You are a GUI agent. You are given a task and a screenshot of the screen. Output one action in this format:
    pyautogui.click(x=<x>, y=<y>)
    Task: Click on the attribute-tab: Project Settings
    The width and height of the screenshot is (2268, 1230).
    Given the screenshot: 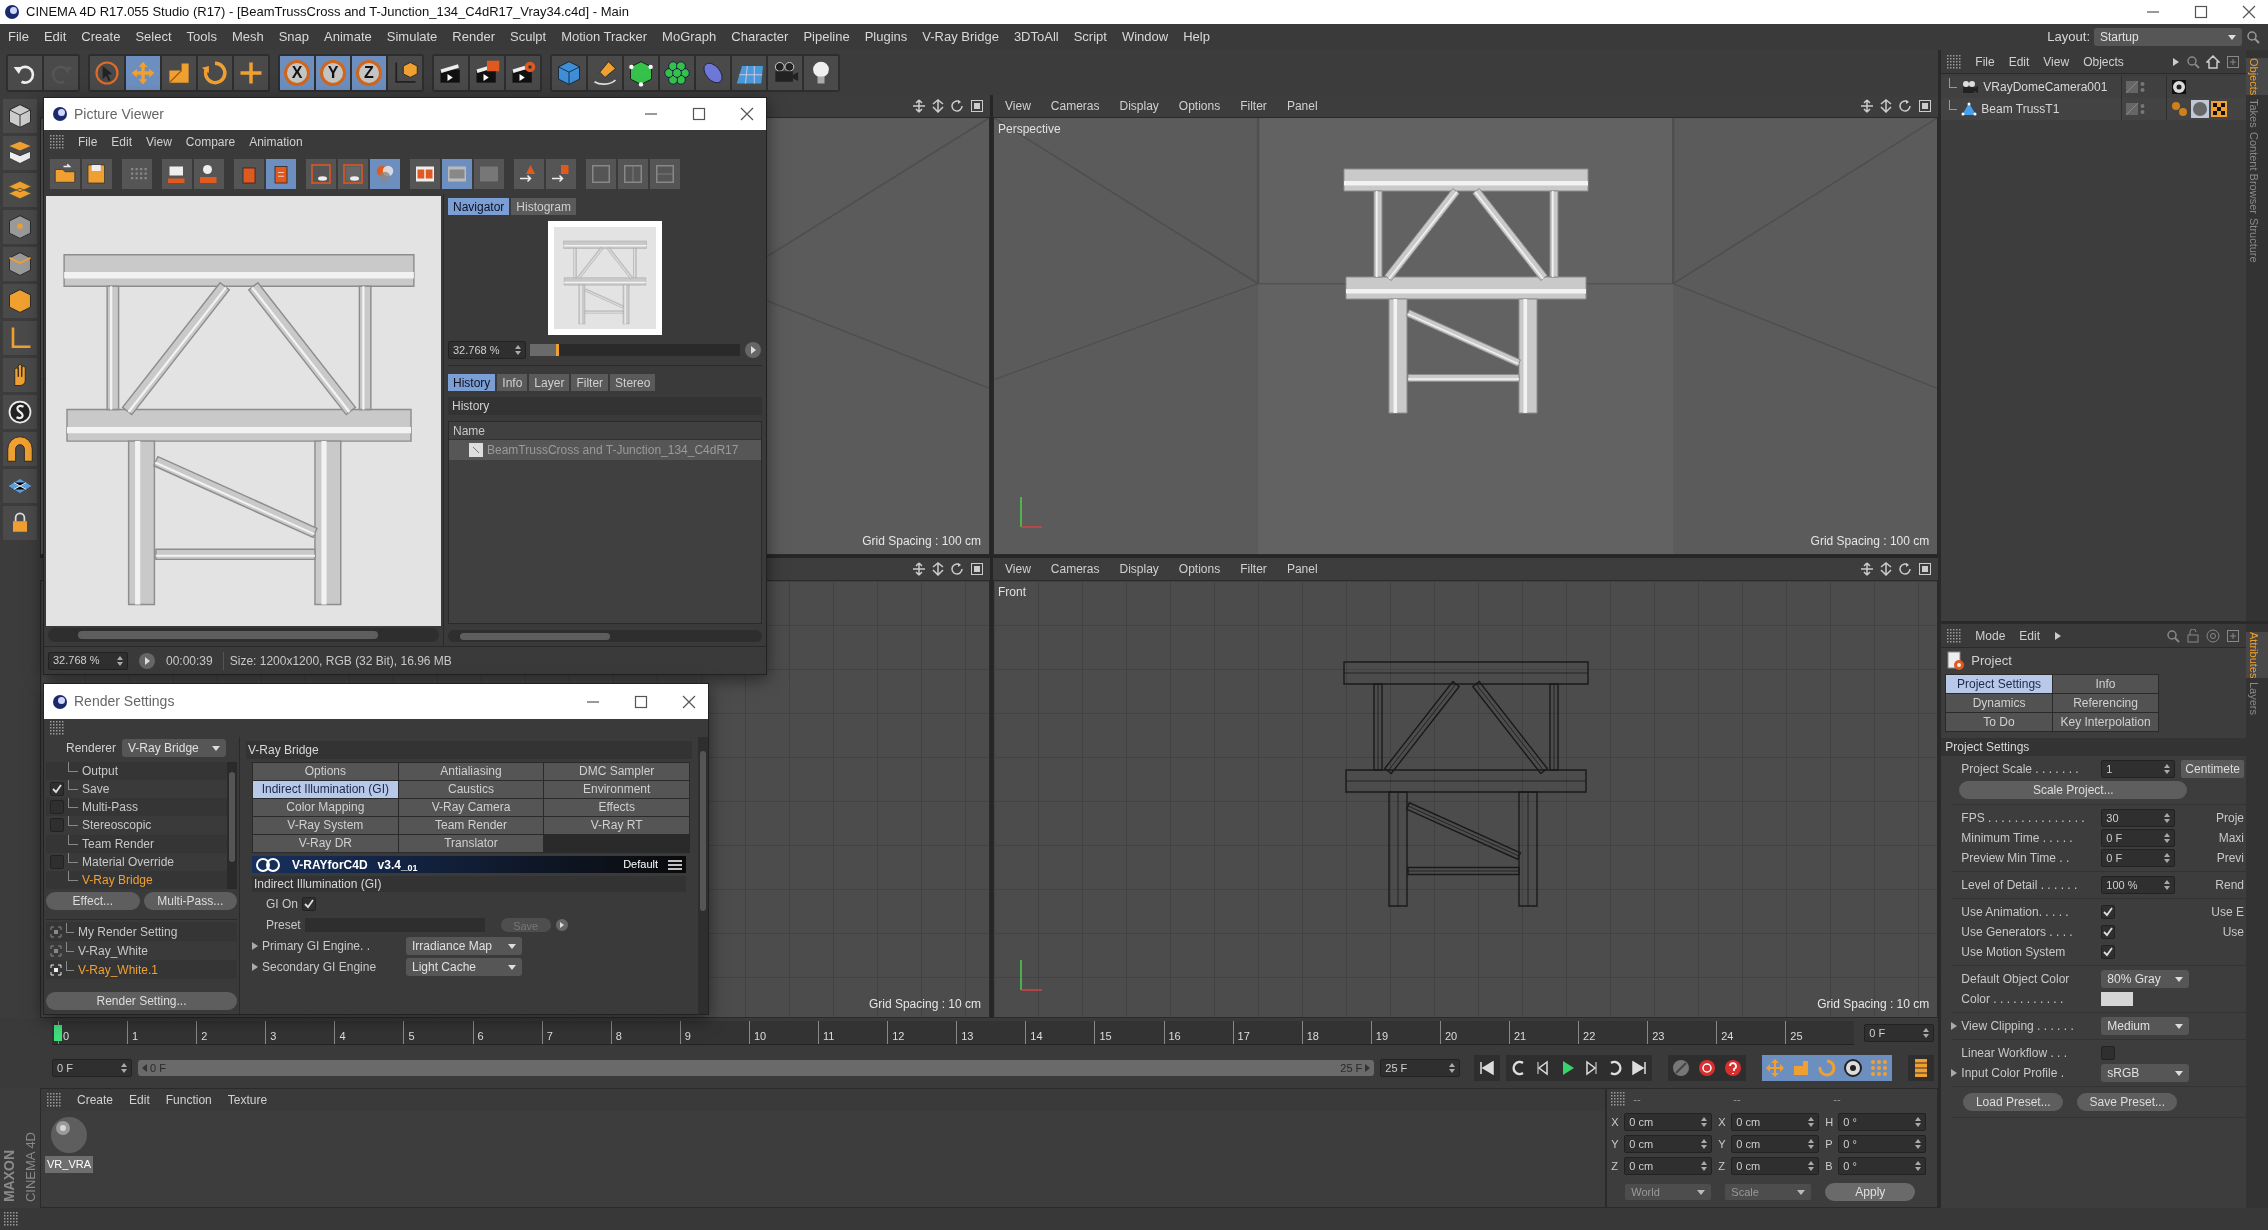 What is the action you would take?
    pyautogui.click(x=1999, y=684)
    